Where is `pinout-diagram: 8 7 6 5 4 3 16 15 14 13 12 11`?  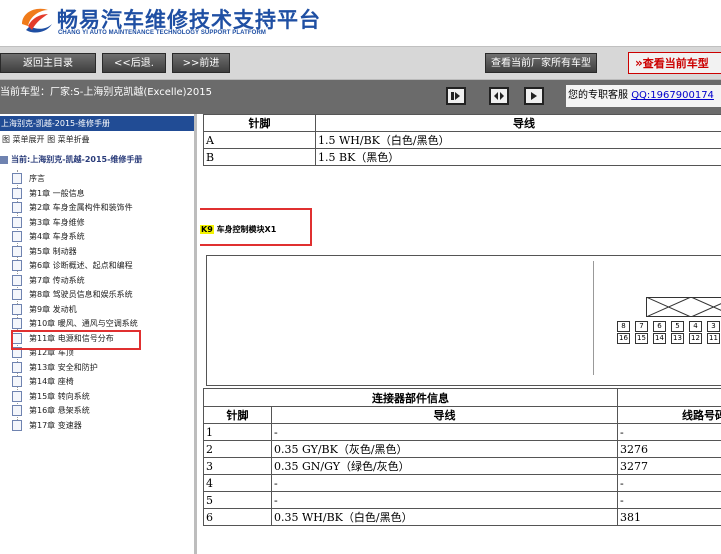
pinout-diagram: 8 7 6 5 4 3 16 15 14 13 12 11 is located at coordinates (657, 318).